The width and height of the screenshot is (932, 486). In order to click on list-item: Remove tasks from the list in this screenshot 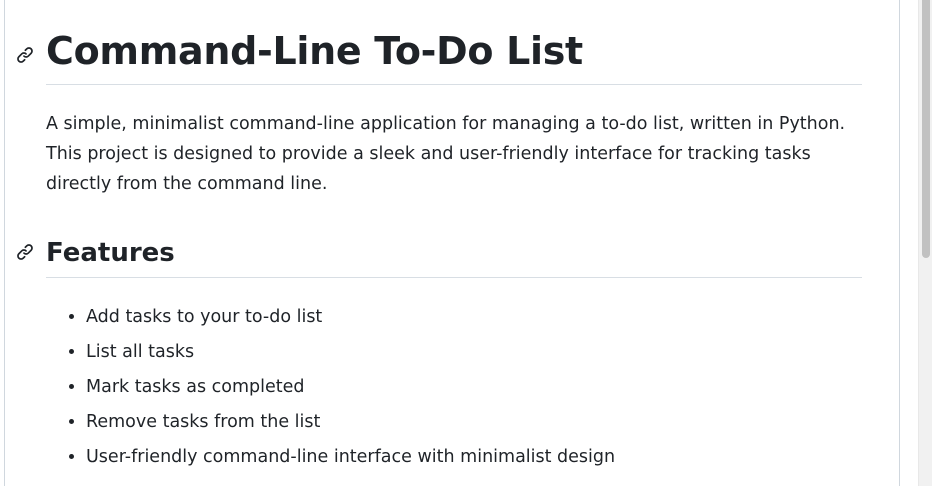, I will do `click(474, 422)`.